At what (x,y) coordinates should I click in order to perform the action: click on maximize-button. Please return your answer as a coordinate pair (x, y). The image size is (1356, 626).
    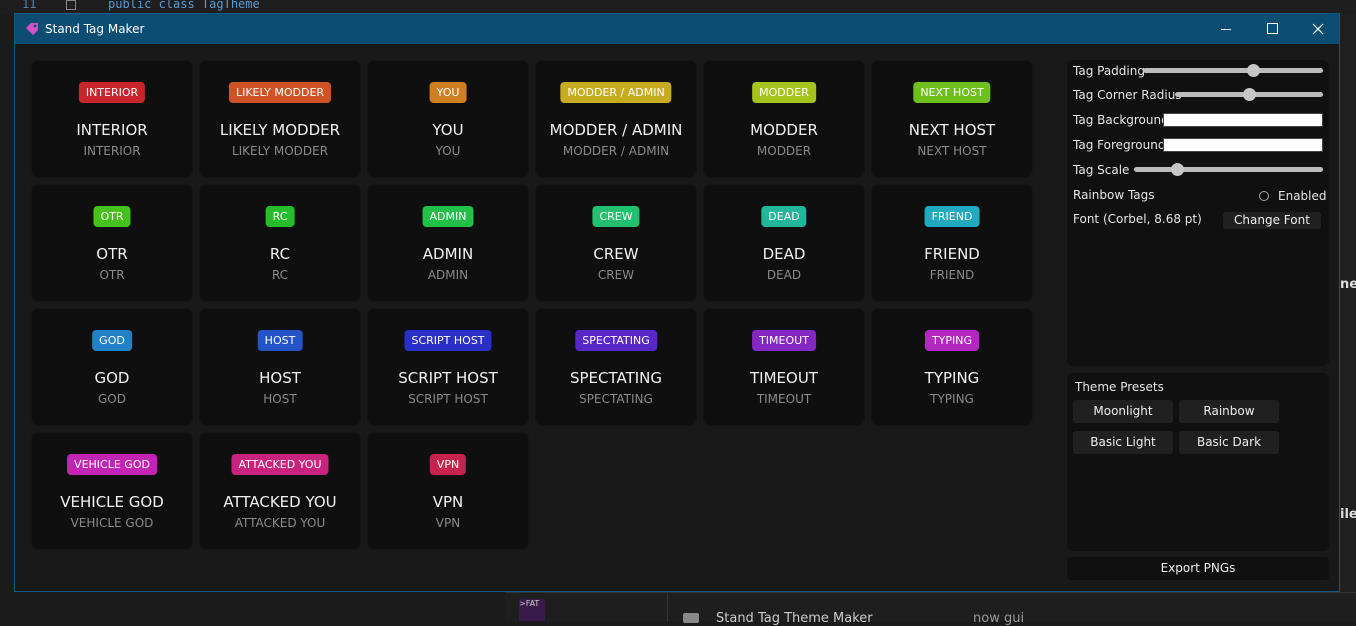
    Looking at the image, I should click on (1272, 29).